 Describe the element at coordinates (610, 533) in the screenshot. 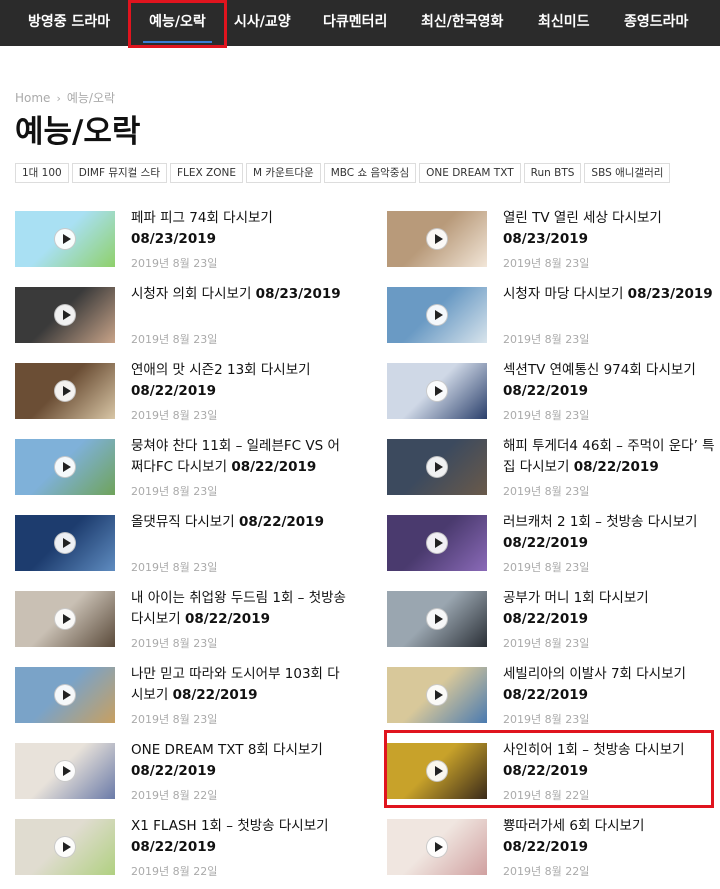

I see `post-title-link: 러브캐처 2 1회 – 첫방송 다시보기 08/22/2019` at that location.